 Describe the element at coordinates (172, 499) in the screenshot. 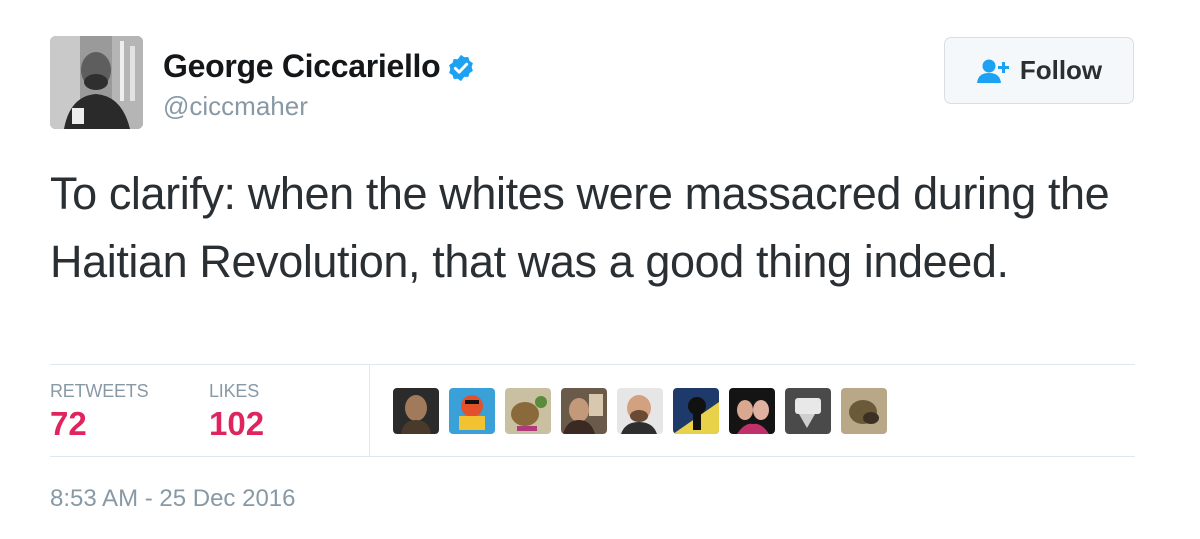

I see `tweet-timestamp: 8:53 AM - 25 Dec 2016` at that location.